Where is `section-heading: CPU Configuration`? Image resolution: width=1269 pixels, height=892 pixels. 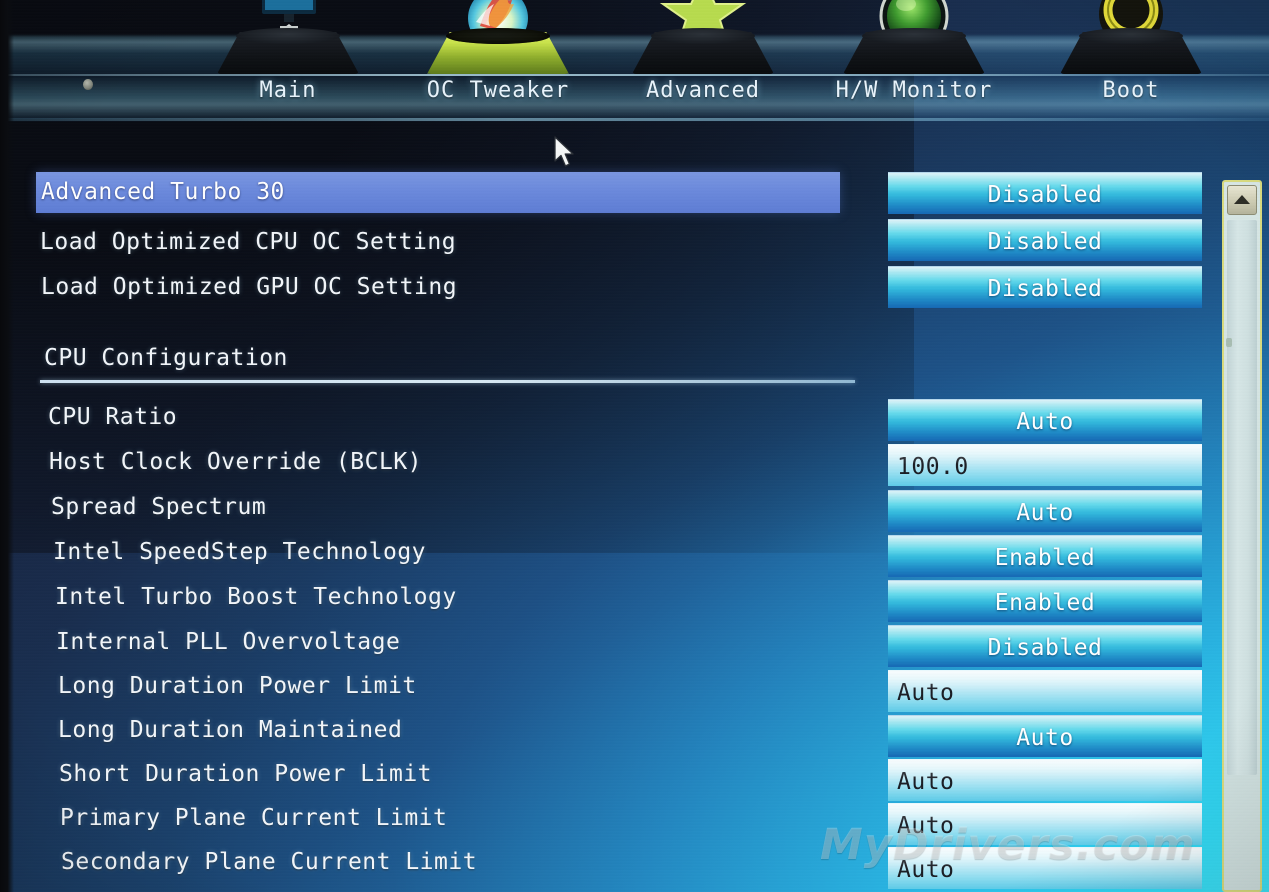
section-heading: CPU Configuration is located at coordinates (166, 358).